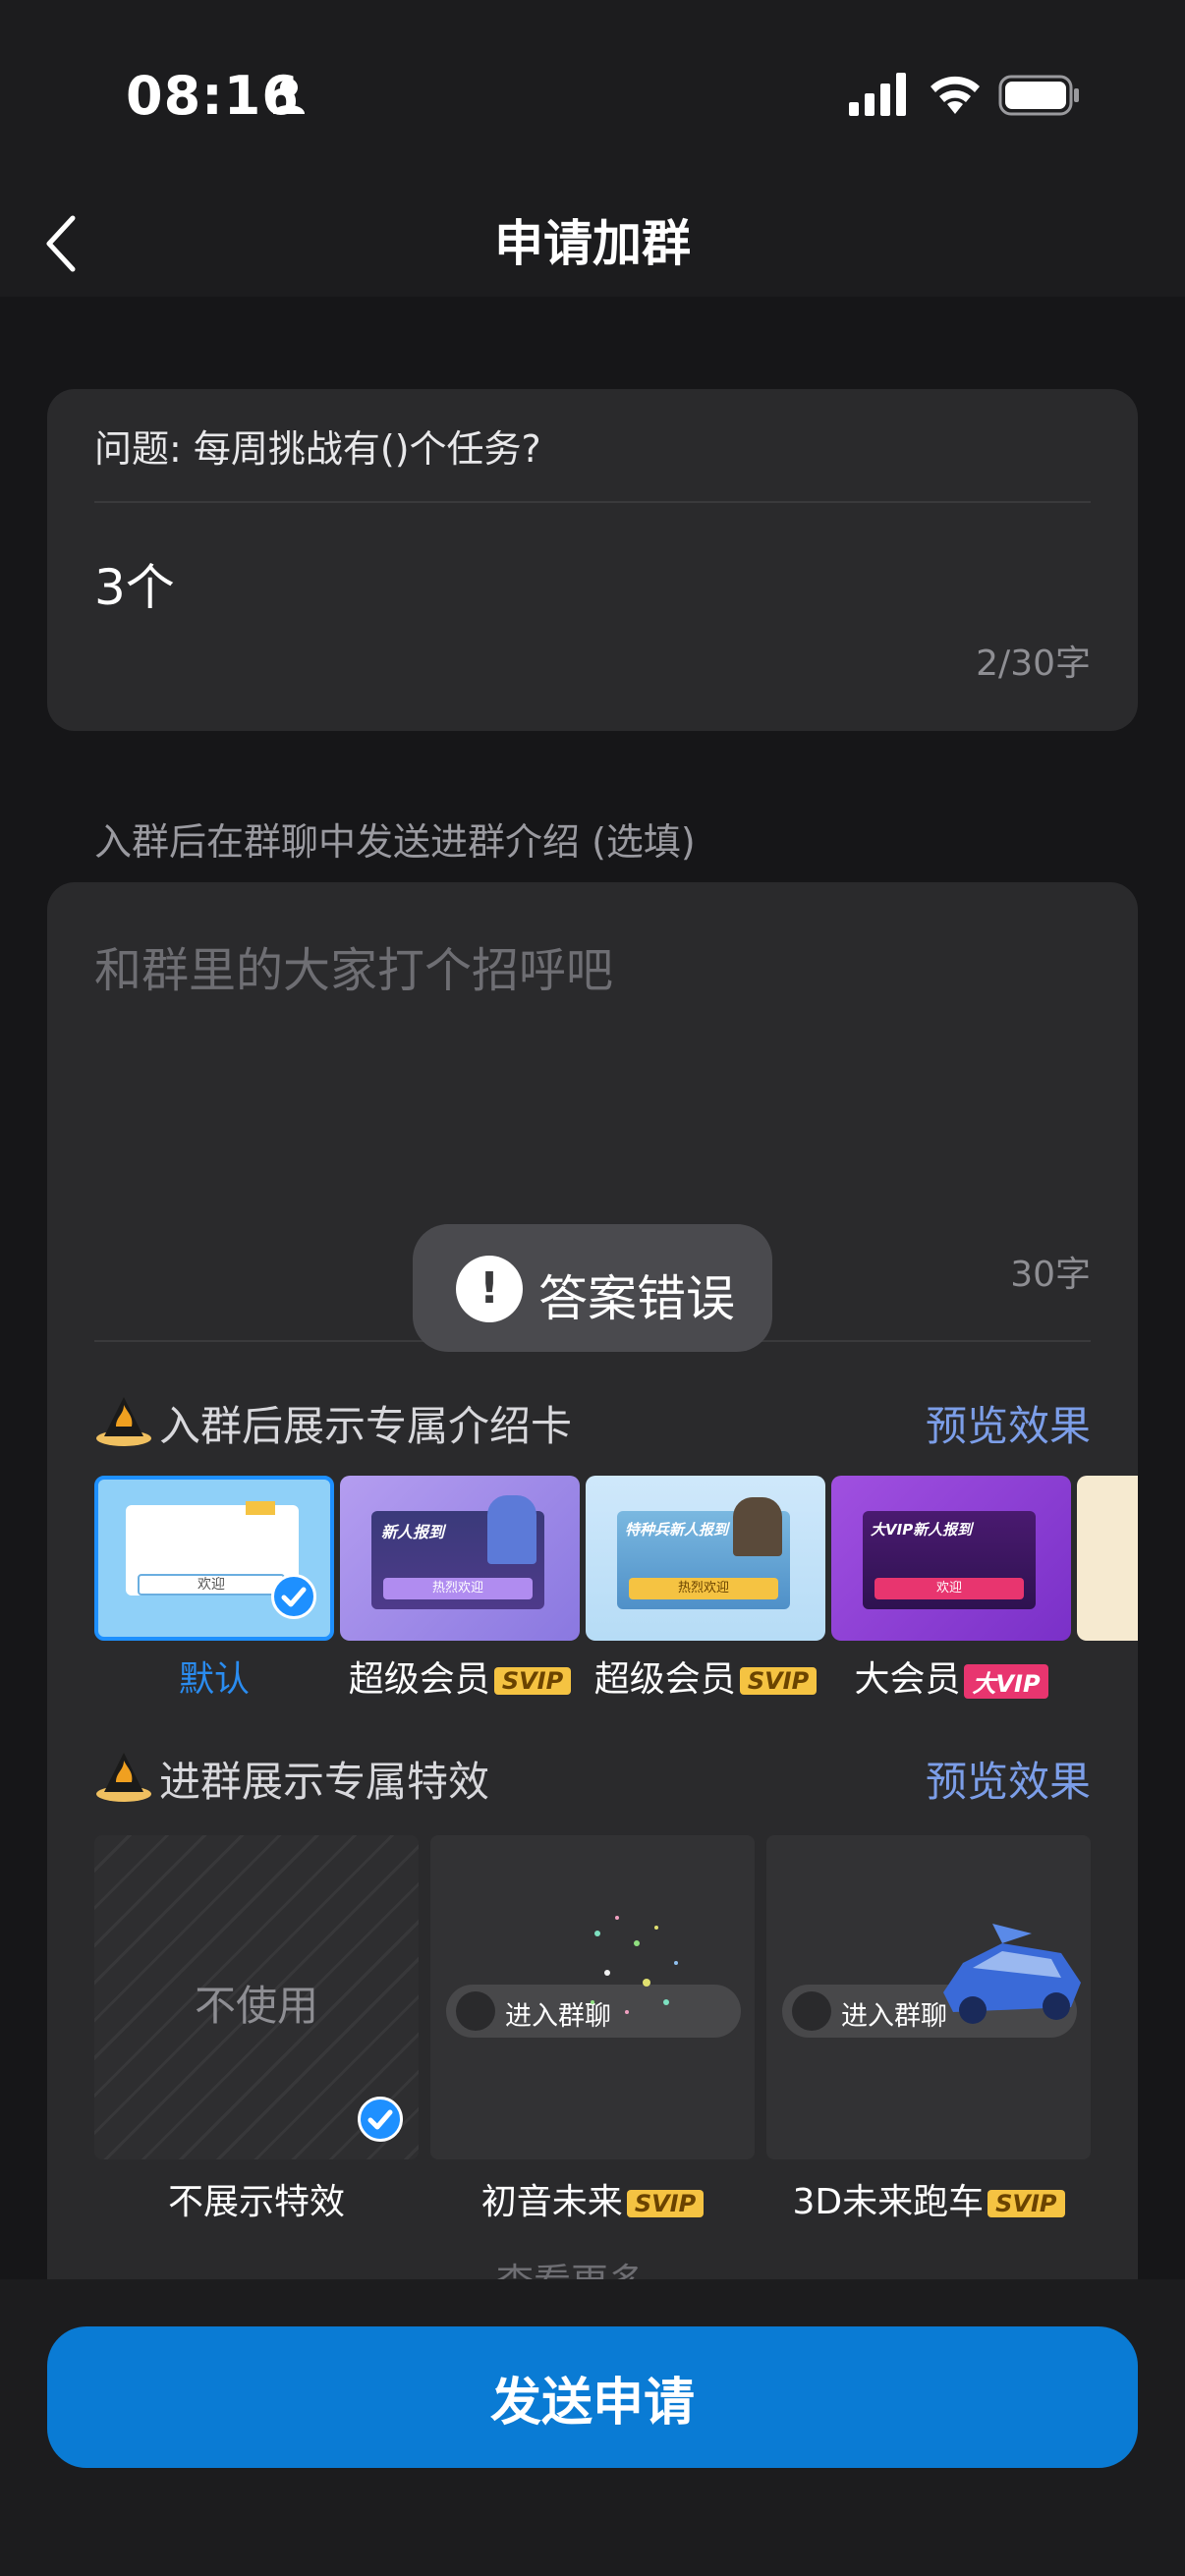 Image resolution: width=1185 pixels, height=2576 pixels. What do you see at coordinates (1009, 1423) in the screenshot?
I see `intro-cards-preview-link: 预览效果` at bounding box center [1009, 1423].